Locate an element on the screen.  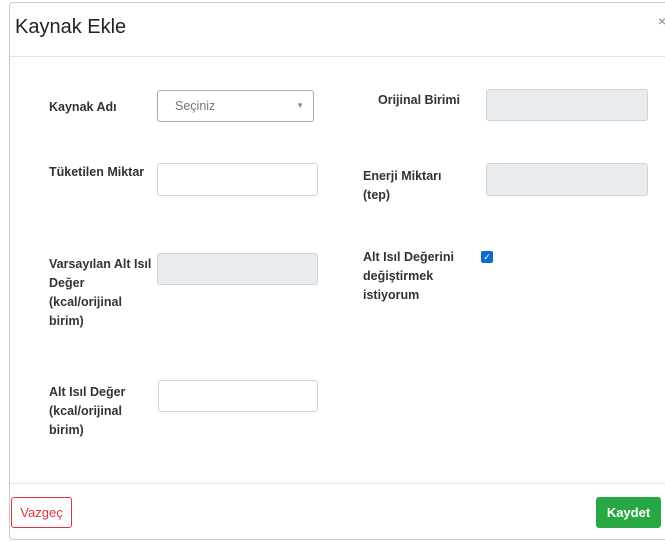
varsayilan-alt-isil-label-line: Değer is located at coordinates (67, 283).